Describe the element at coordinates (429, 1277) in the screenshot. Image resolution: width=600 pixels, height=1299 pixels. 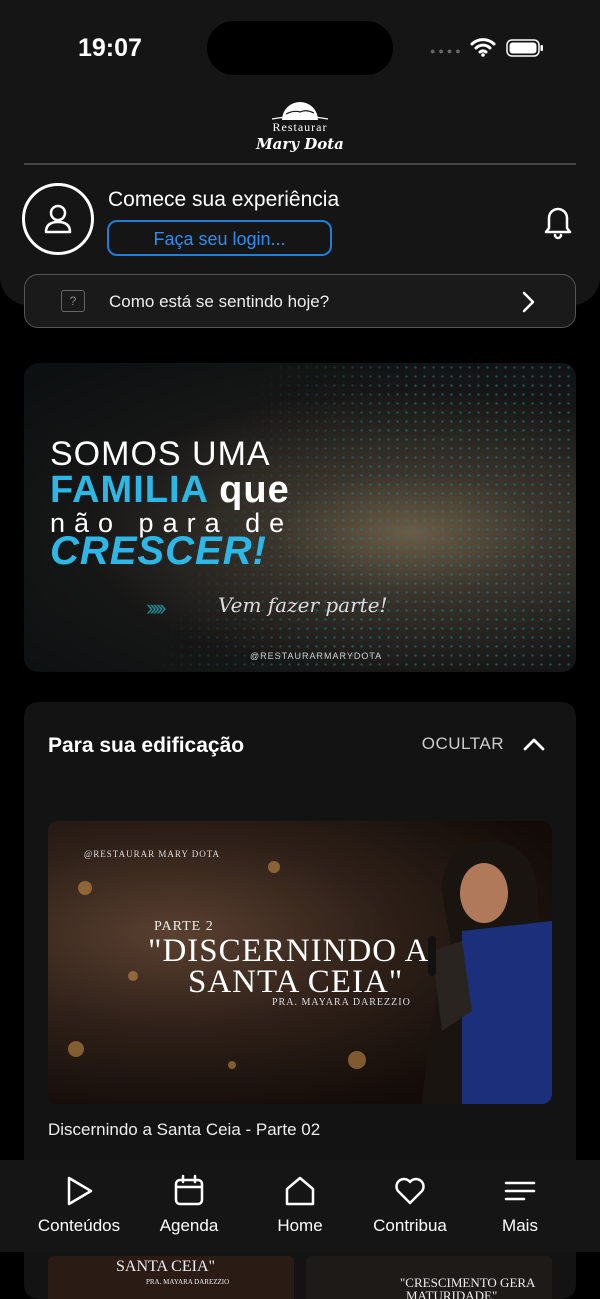
I see `video-thumbnail-small: "CRESCIMENTO GERA MATURIDADE"` at that location.